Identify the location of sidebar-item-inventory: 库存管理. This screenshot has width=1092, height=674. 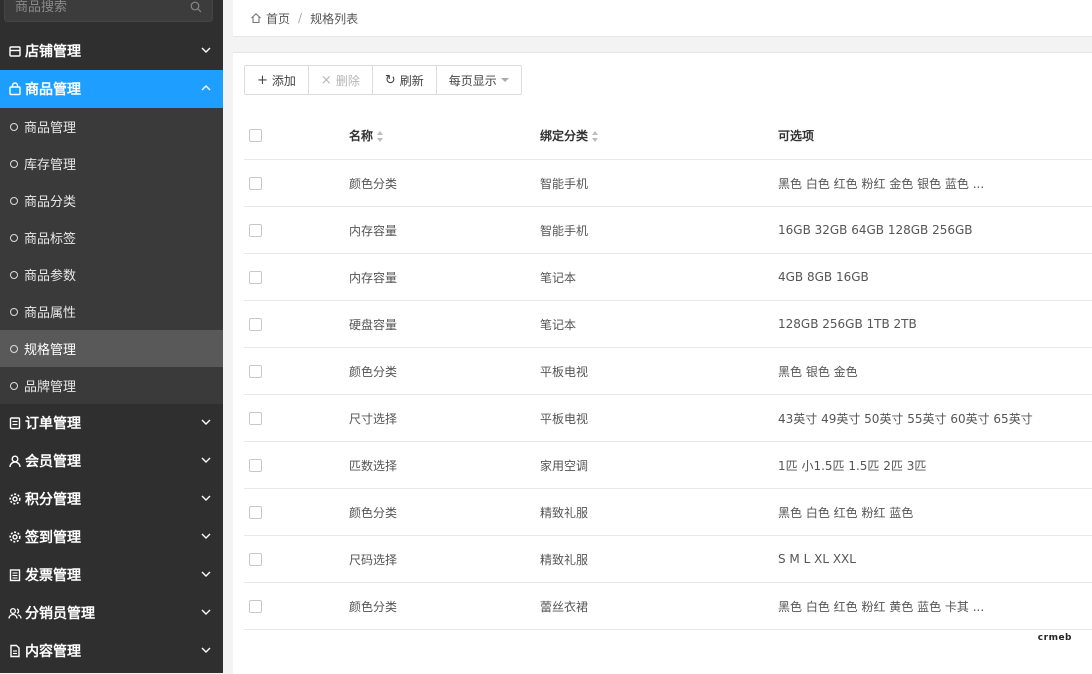
(111, 163).